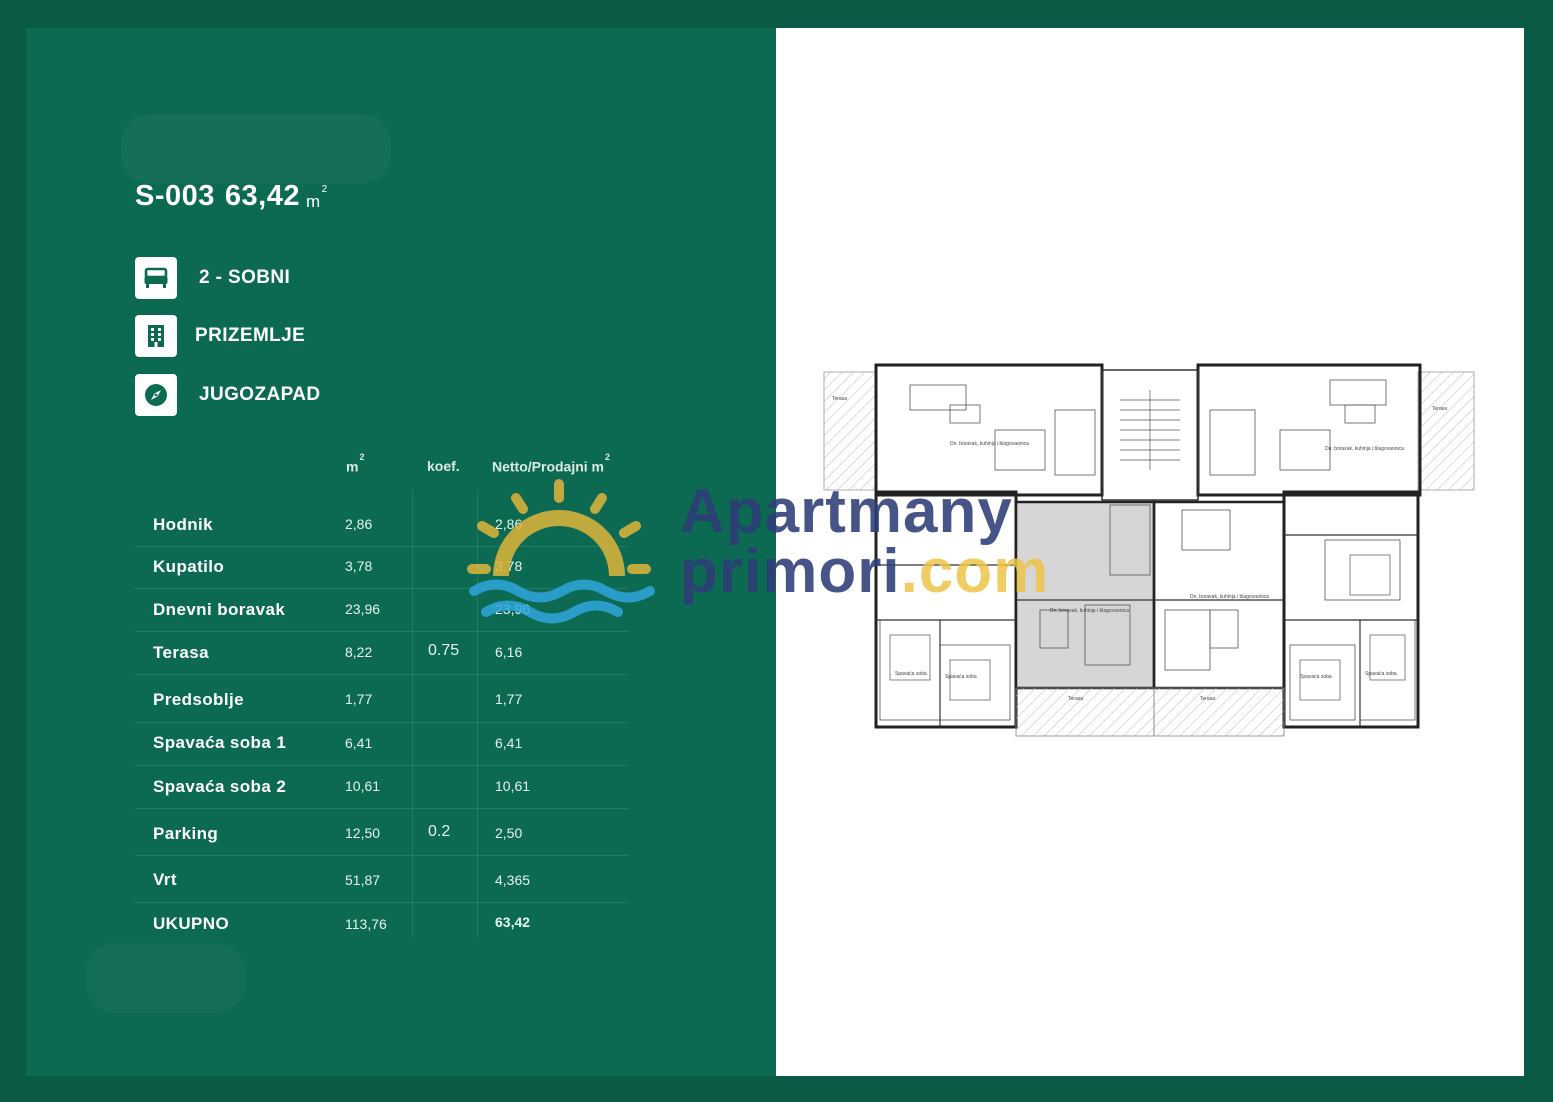 This screenshot has height=1102, width=1553. I want to click on feature-label: 2 - SOBNI, so click(245, 277).